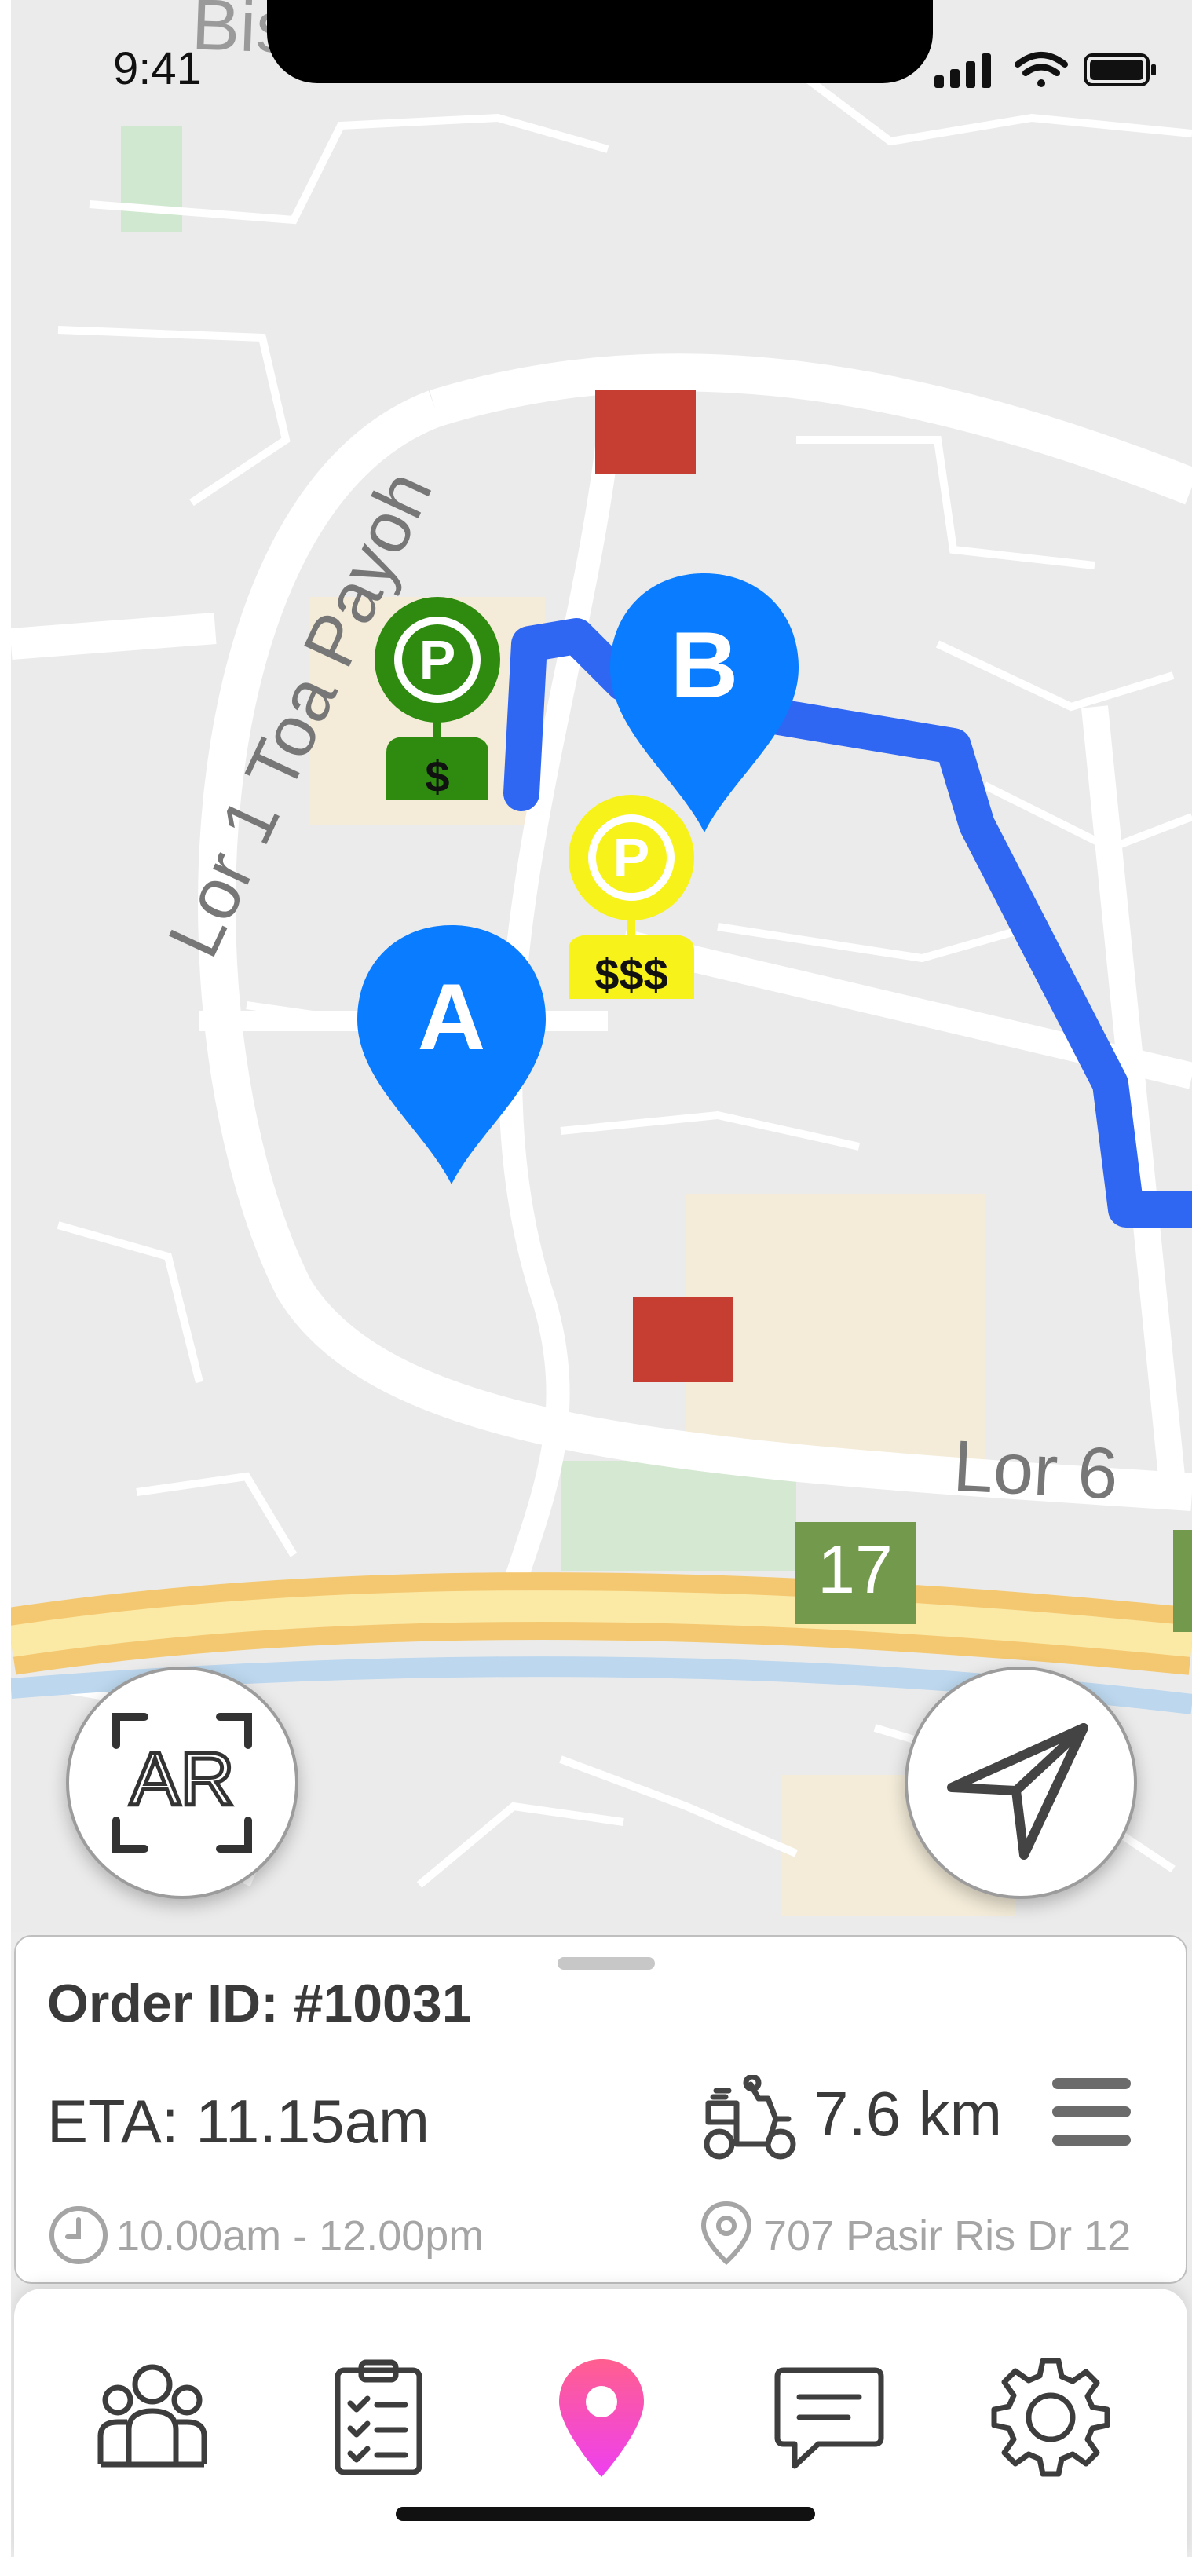 This screenshot has height=2576, width=1203. What do you see at coordinates (645, 432) in the screenshot?
I see `red-marker-top` at bounding box center [645, 432].